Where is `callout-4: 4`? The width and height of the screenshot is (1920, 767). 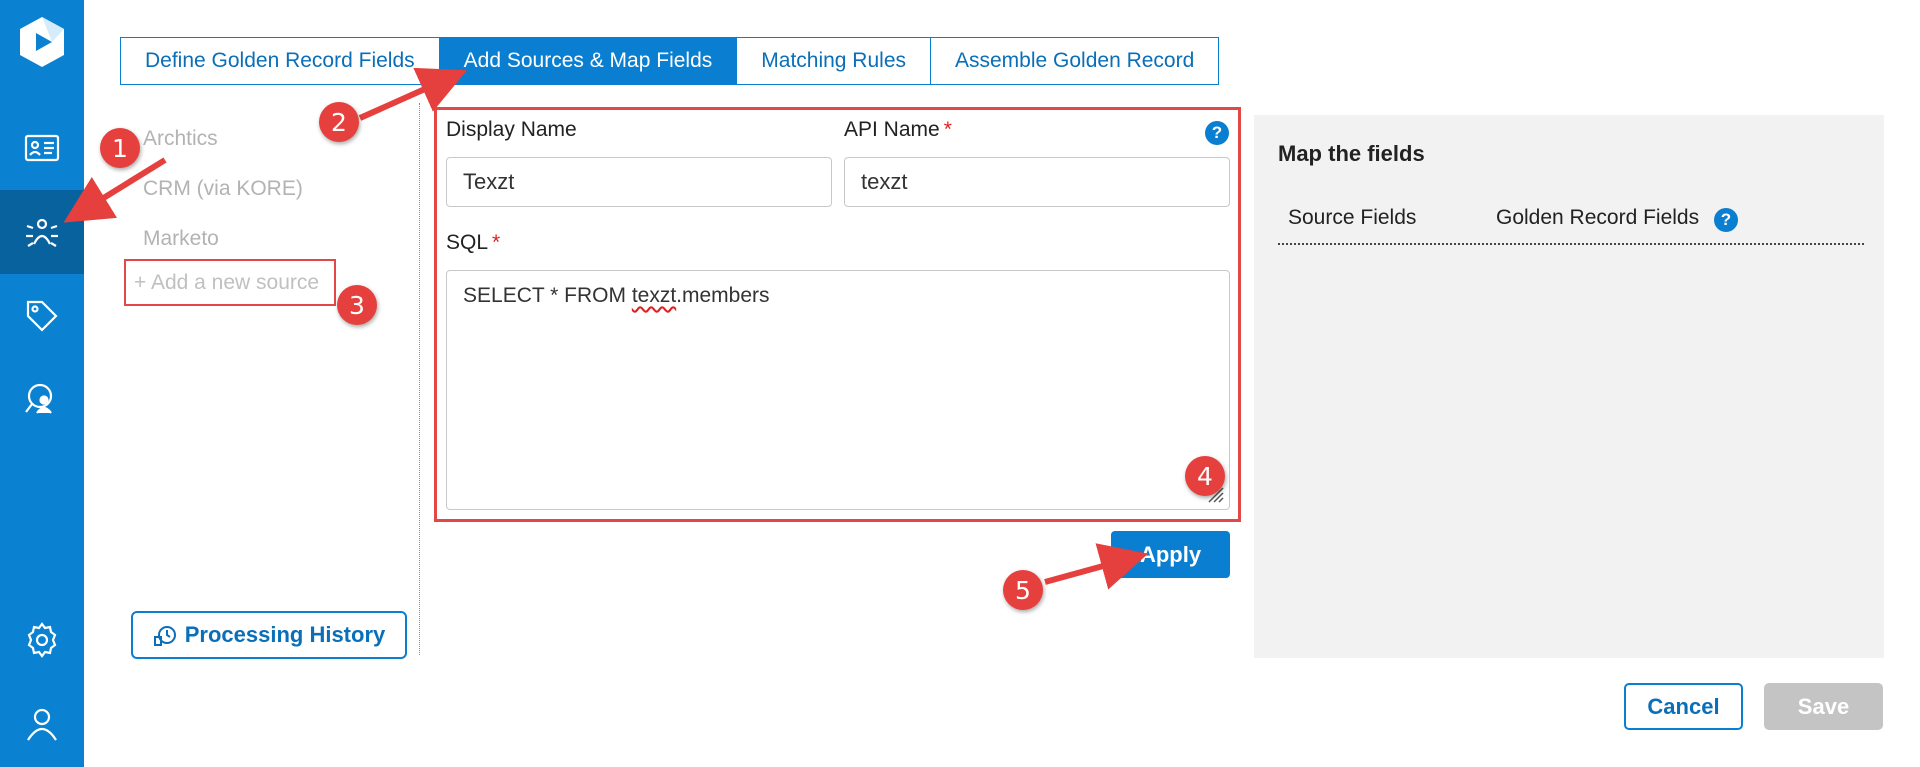
callout-4: 4 is located at coordinates (1205, 476).